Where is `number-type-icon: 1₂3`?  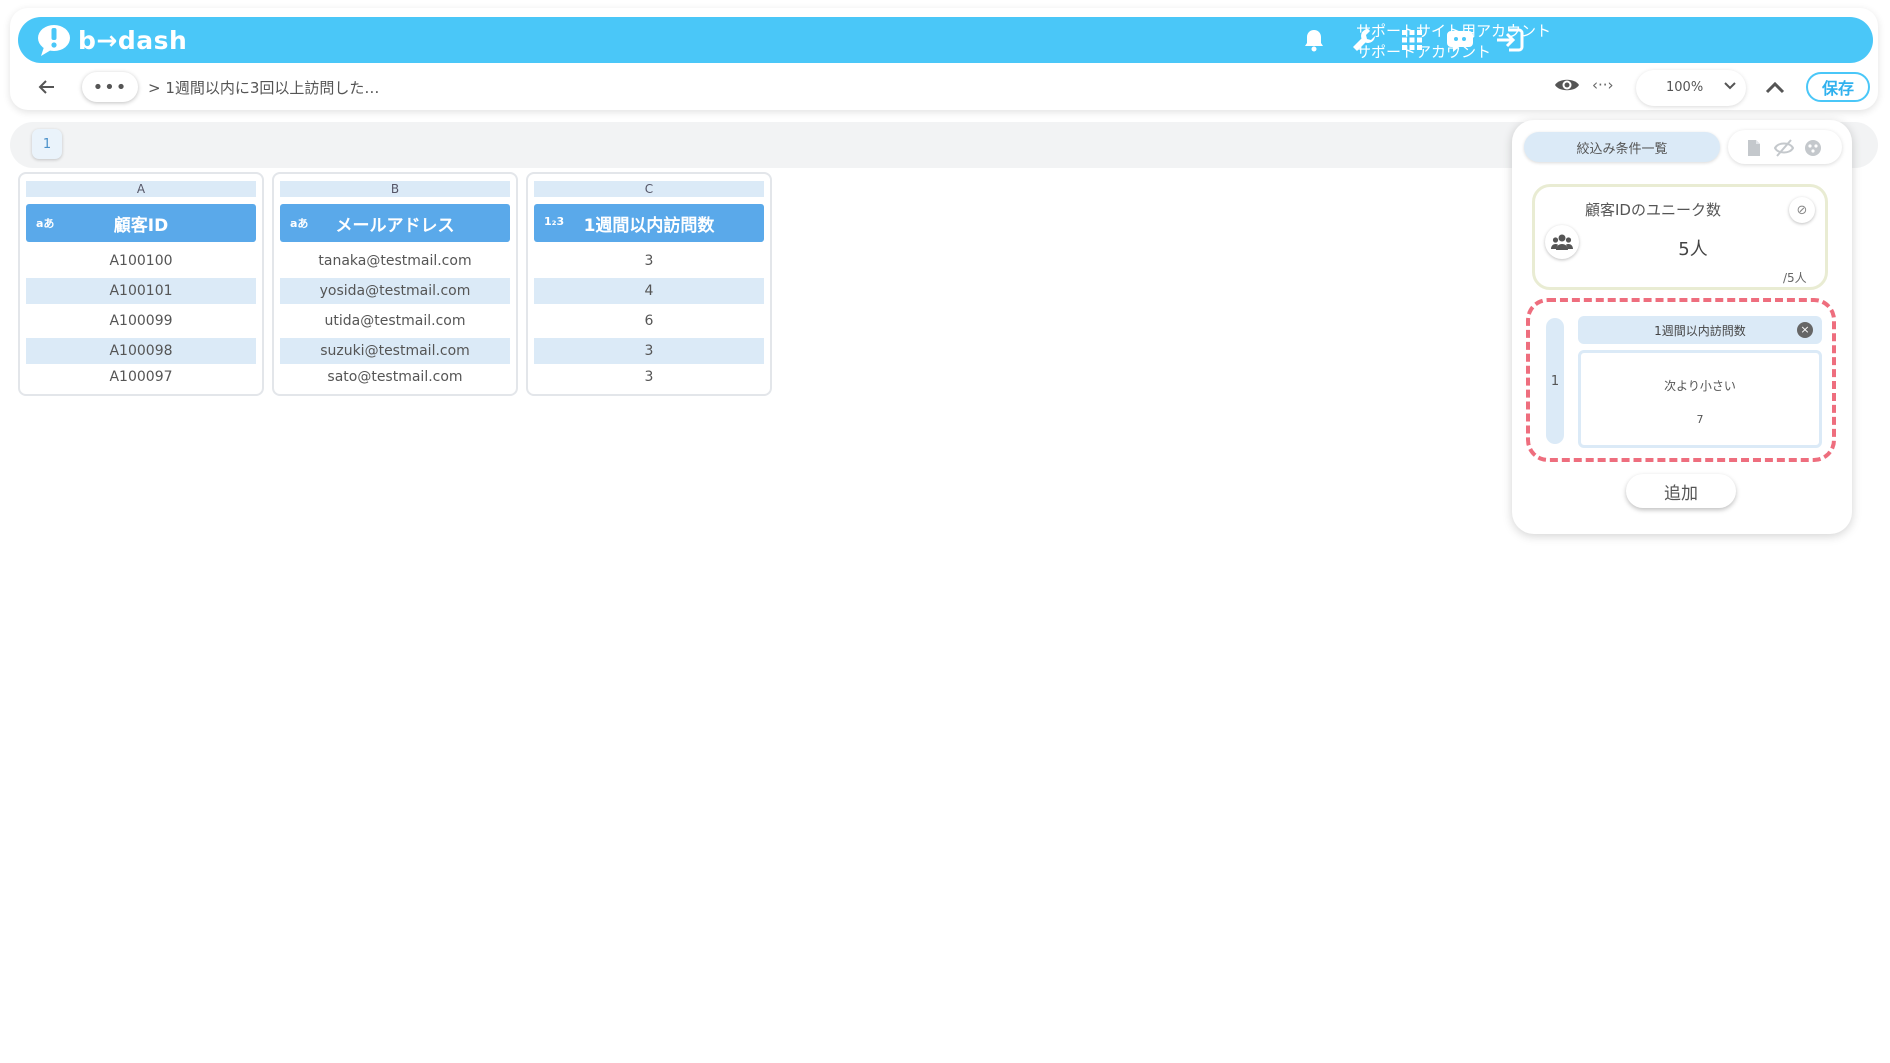 number-type-icon: 1₂3 is located at coordinates (554, 221).